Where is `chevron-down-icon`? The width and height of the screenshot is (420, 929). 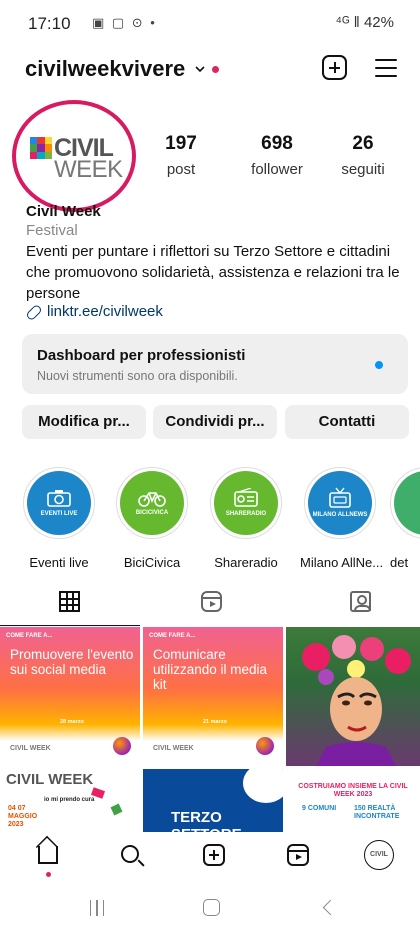 chevron-down-icon is located at coordinates (200, 69).